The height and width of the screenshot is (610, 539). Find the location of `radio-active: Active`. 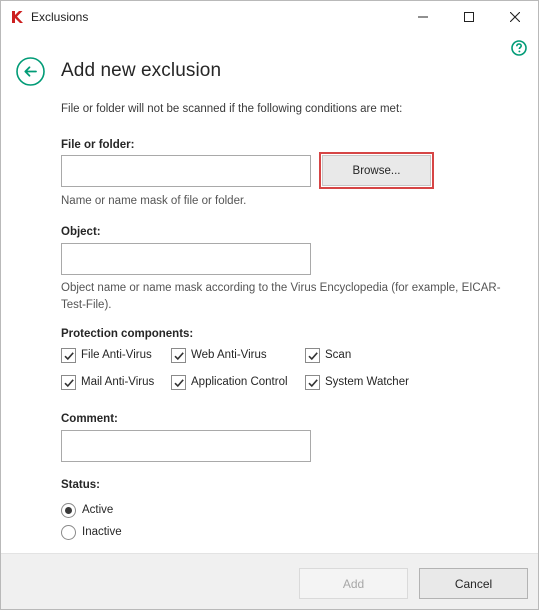

radio-active: Active is located at coordinates (87, 510).